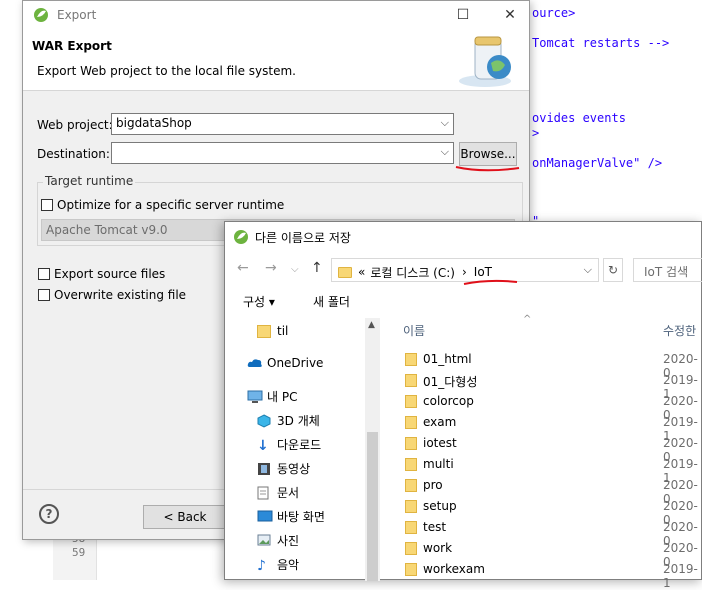 This screenshot has height=590, width=702. Describe the element at coordinates (282, 124) in the screenshot. I see `web-project-combo: bigdataShop ⌵` at that location.